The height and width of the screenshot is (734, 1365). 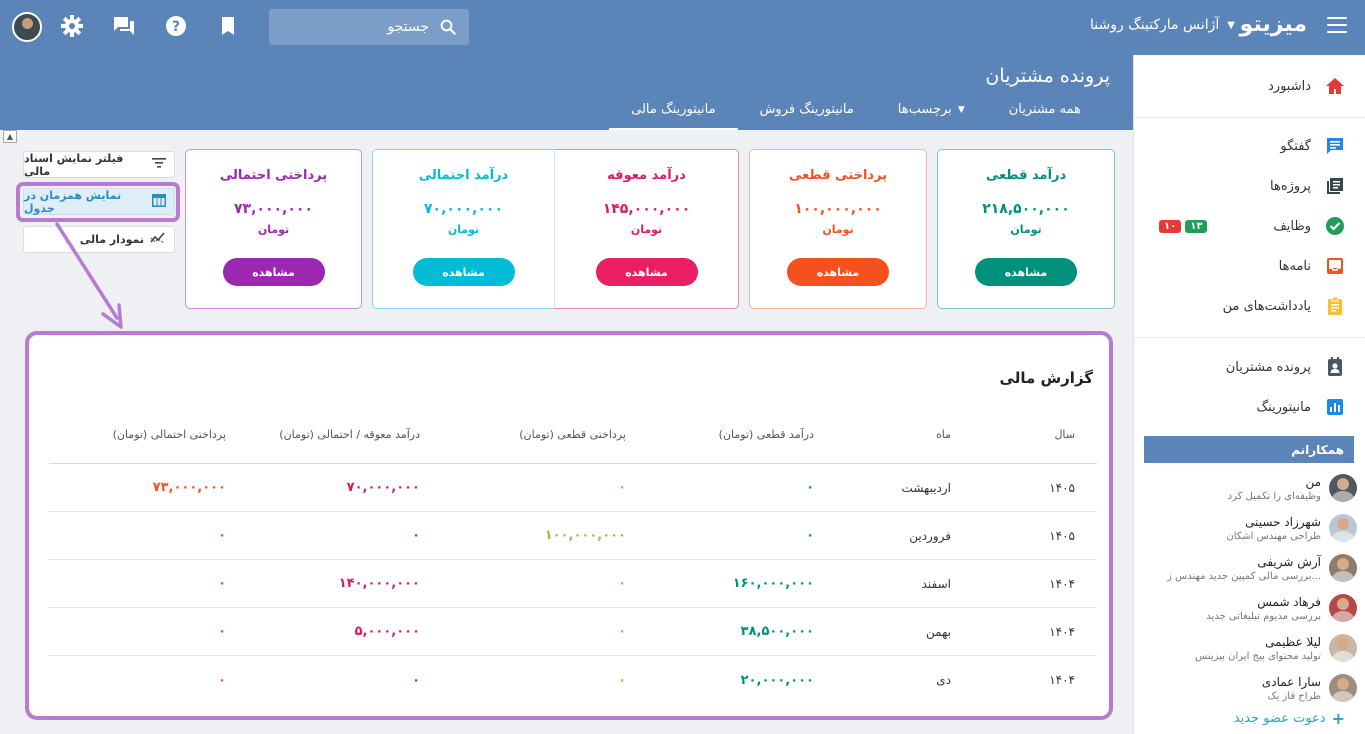 I want to click on member-item: فرهاد شمس بررسی مدیوم تبلیغاتی جدید, so click(x=1249, y=608).